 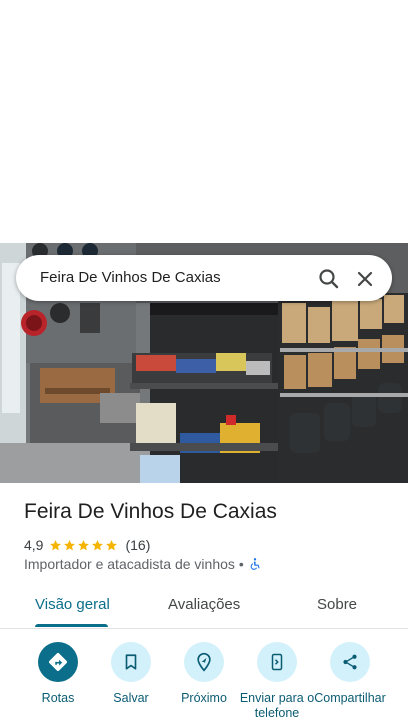 What do you see at coordinates (72, 604) in the screenshot?
I see `tab-overview: Visão geral` at bounding box center [72, 604].